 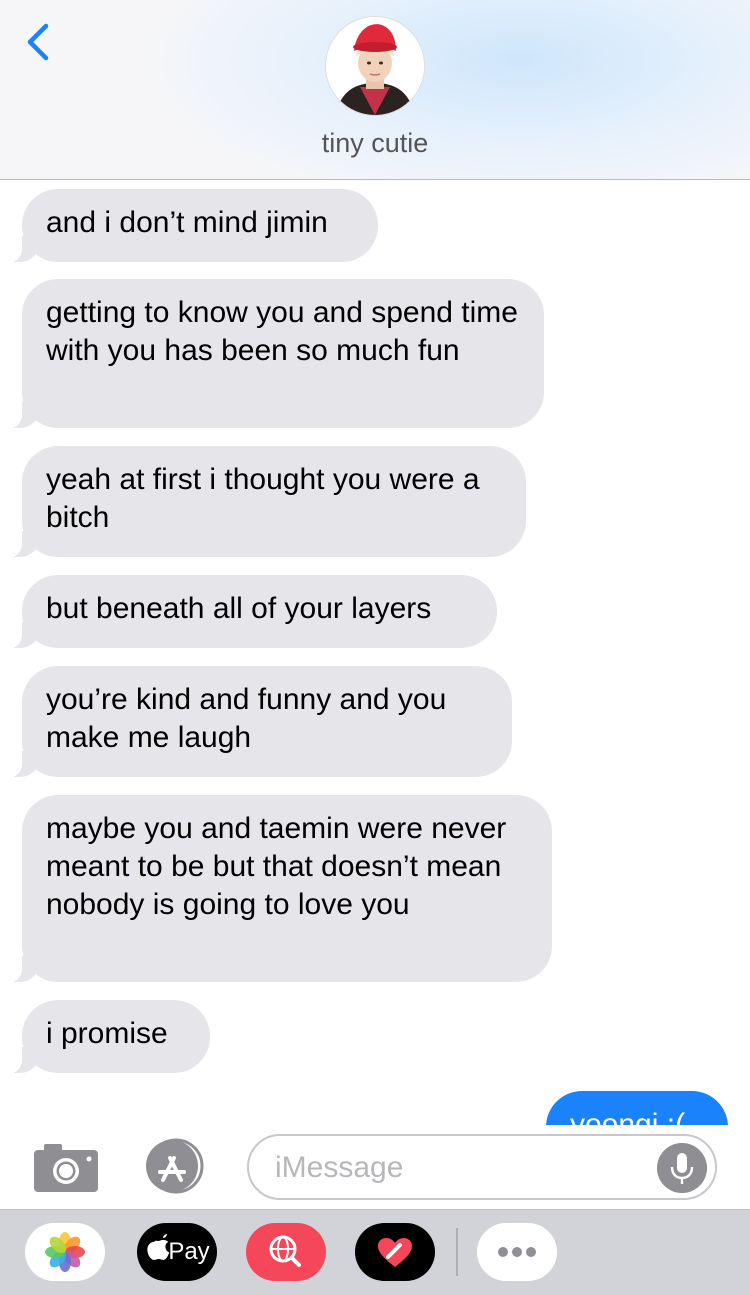 I want to click on globe-search-icon, so click(x=285, y=1251).